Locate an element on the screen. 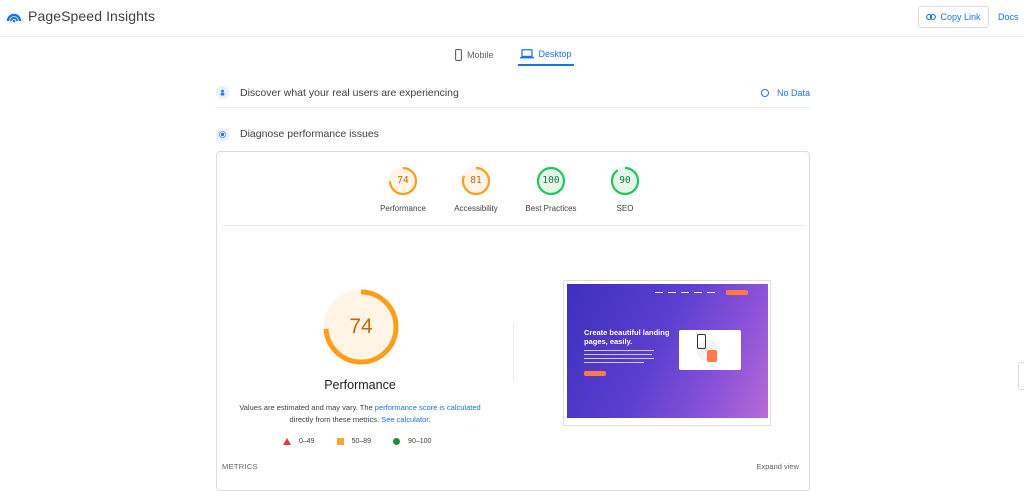 The image size is (1024, 491). score-legend: 0–49 50–89 90–100 is located at coordinates (357, 441).